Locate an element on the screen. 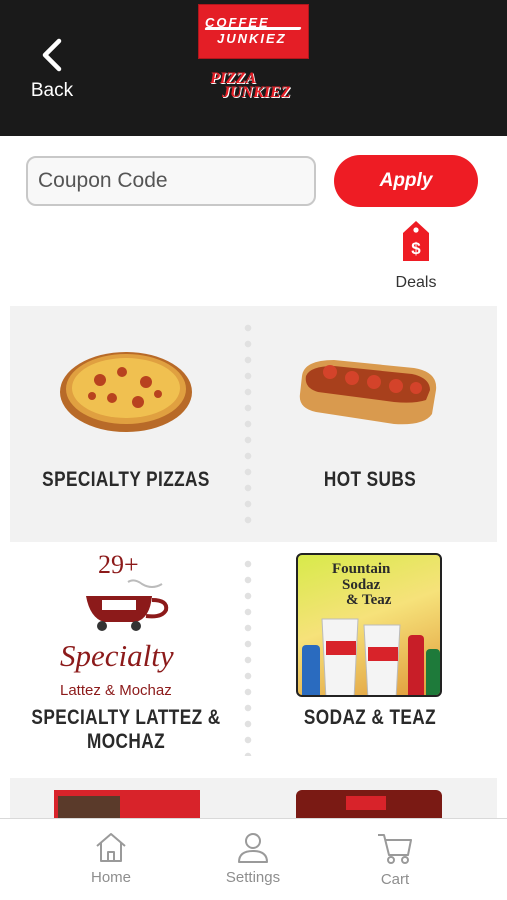  pizza-image is located at coordinates (126, 392).